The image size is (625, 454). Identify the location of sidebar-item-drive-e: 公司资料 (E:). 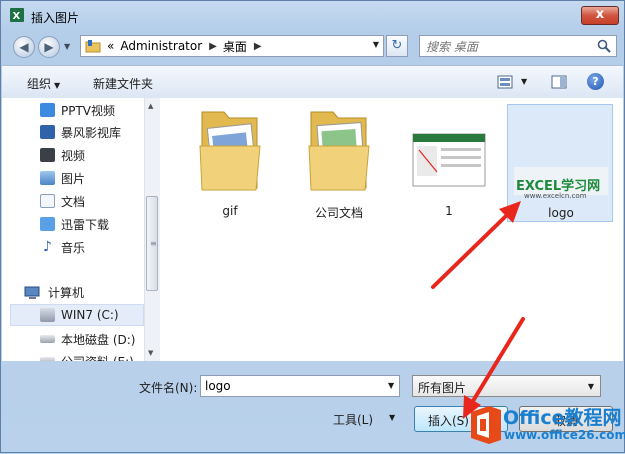
(87, 356).